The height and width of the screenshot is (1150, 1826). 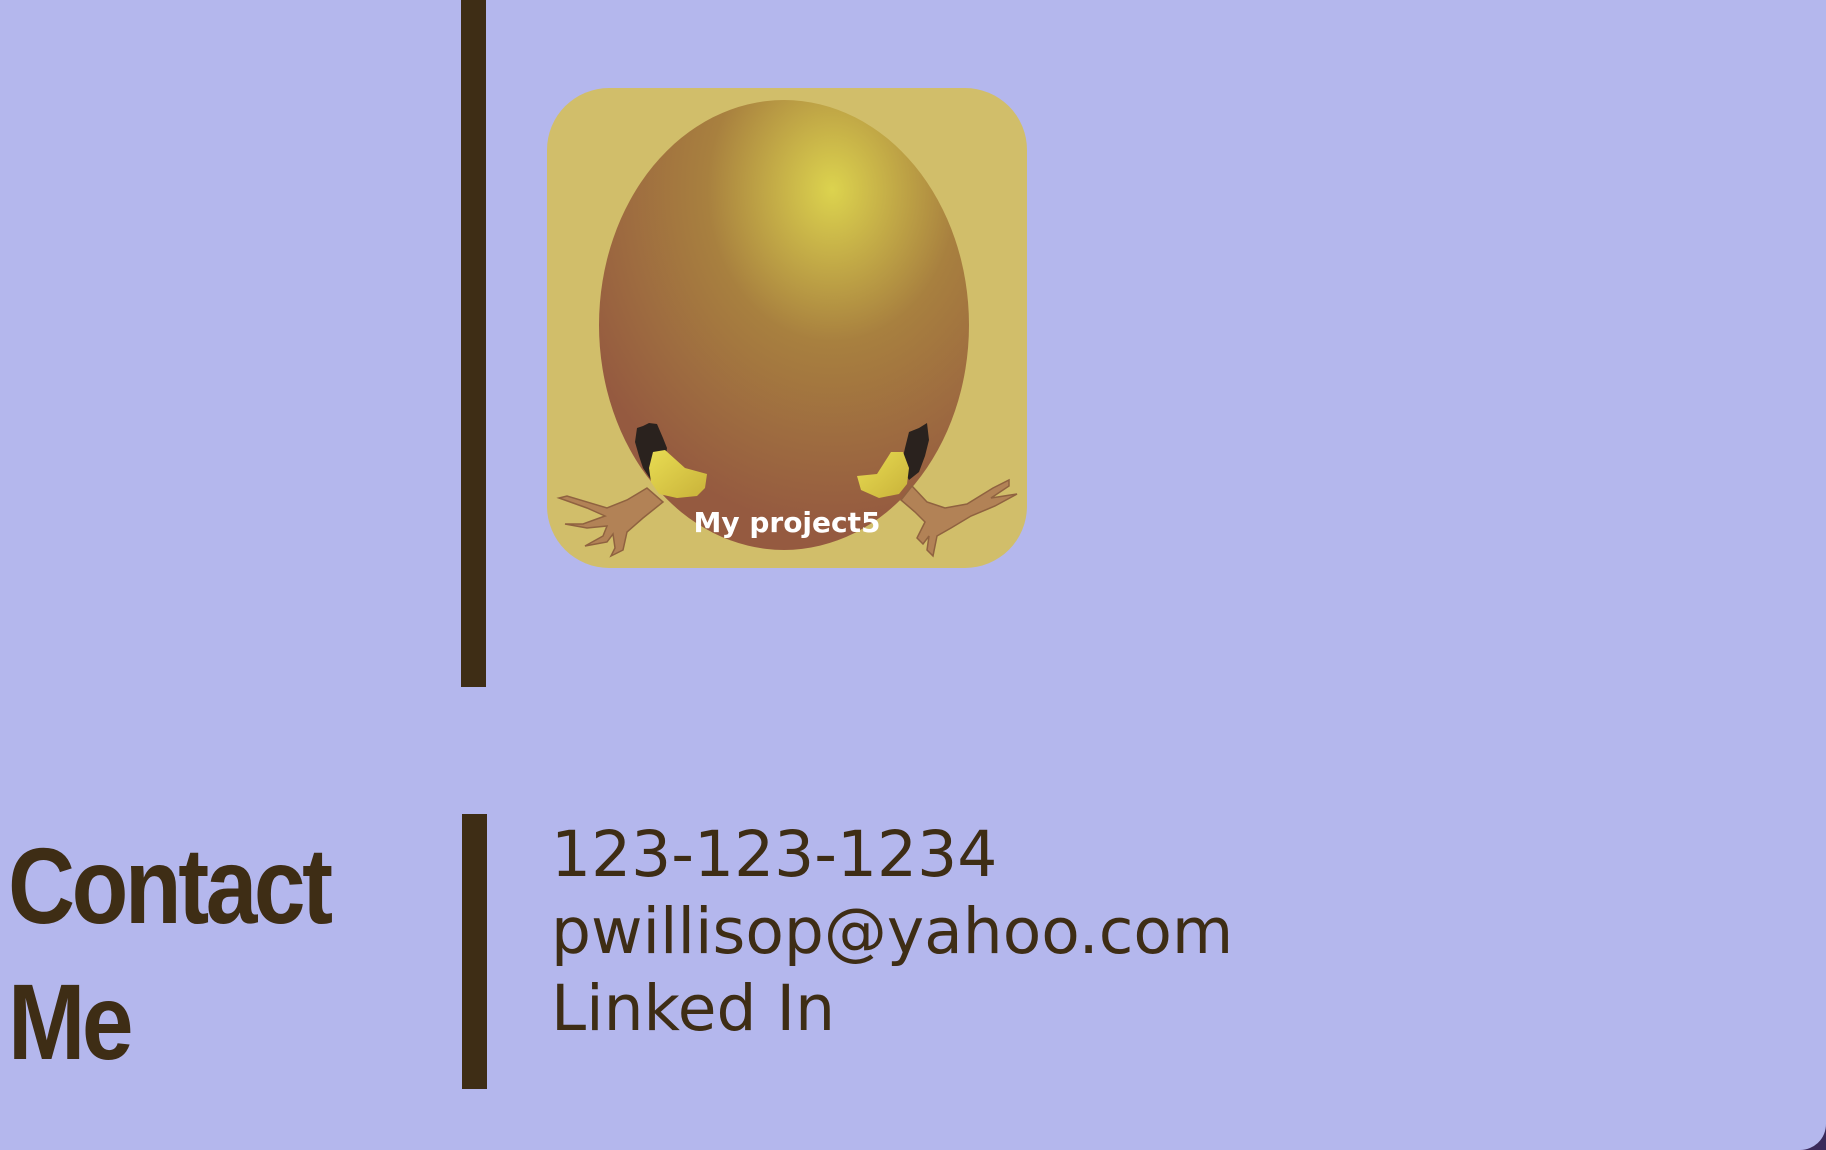 I want to click on section-divider-contact, so click(x=474, y=951).